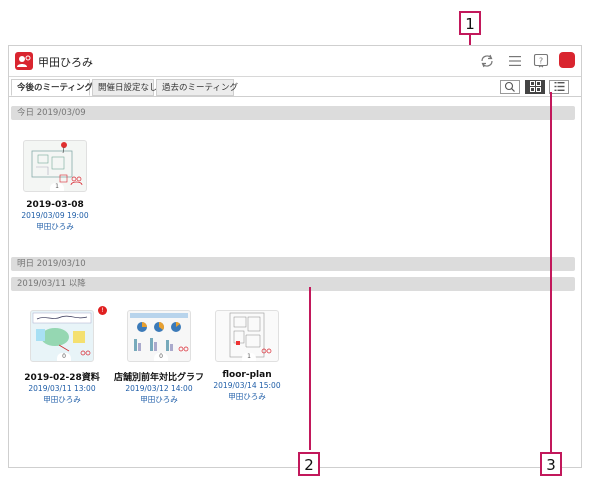 Image resolution: width=600 pixels, height=494 pixels. Describe the element at coordinates (551, 464) in the screenshot. I see `callout-3: 3` at that location.